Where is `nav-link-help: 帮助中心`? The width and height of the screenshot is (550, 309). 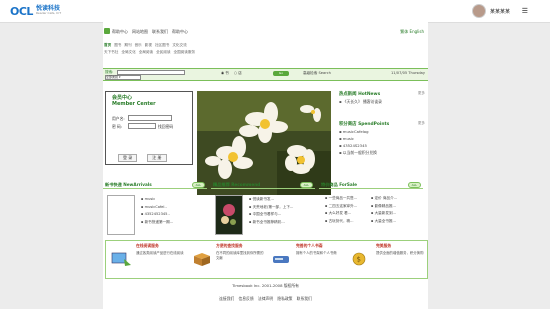 nav-link-help: 帮助中心 is located at coordinates (120, 32).